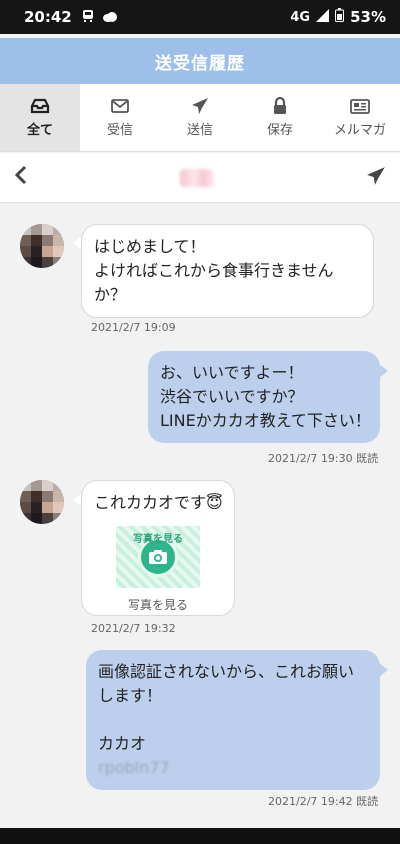 The height and width of the screenshot is (844, 400). I want to click on newspaper-icon, so click(360, 106).